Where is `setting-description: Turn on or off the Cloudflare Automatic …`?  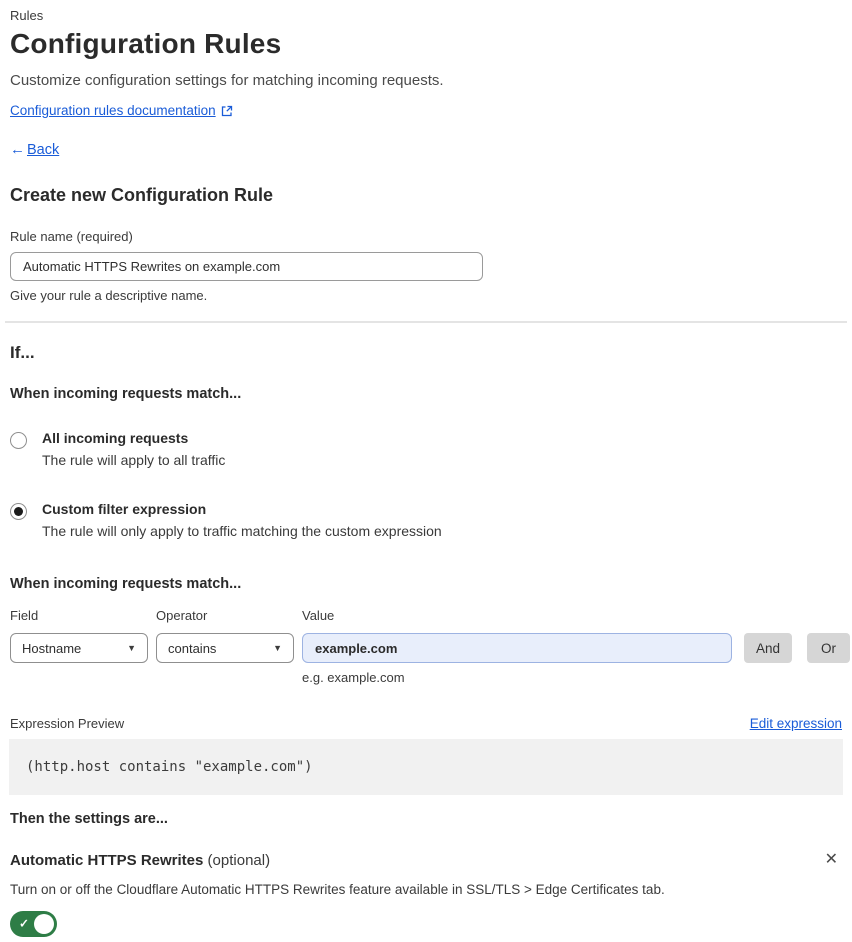
setting-description: Turn on or off the Cloudflare Automatic … is located at coordinates (337, 889).